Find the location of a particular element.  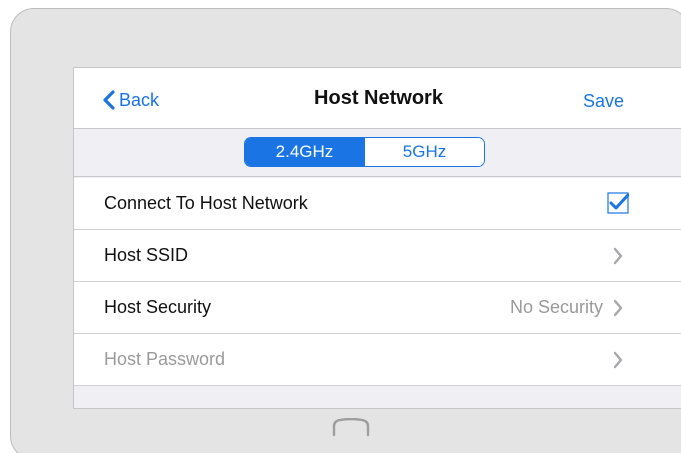

band-selector-bar: 2.4GHz 5GHz is located at coordinates (377, 153).